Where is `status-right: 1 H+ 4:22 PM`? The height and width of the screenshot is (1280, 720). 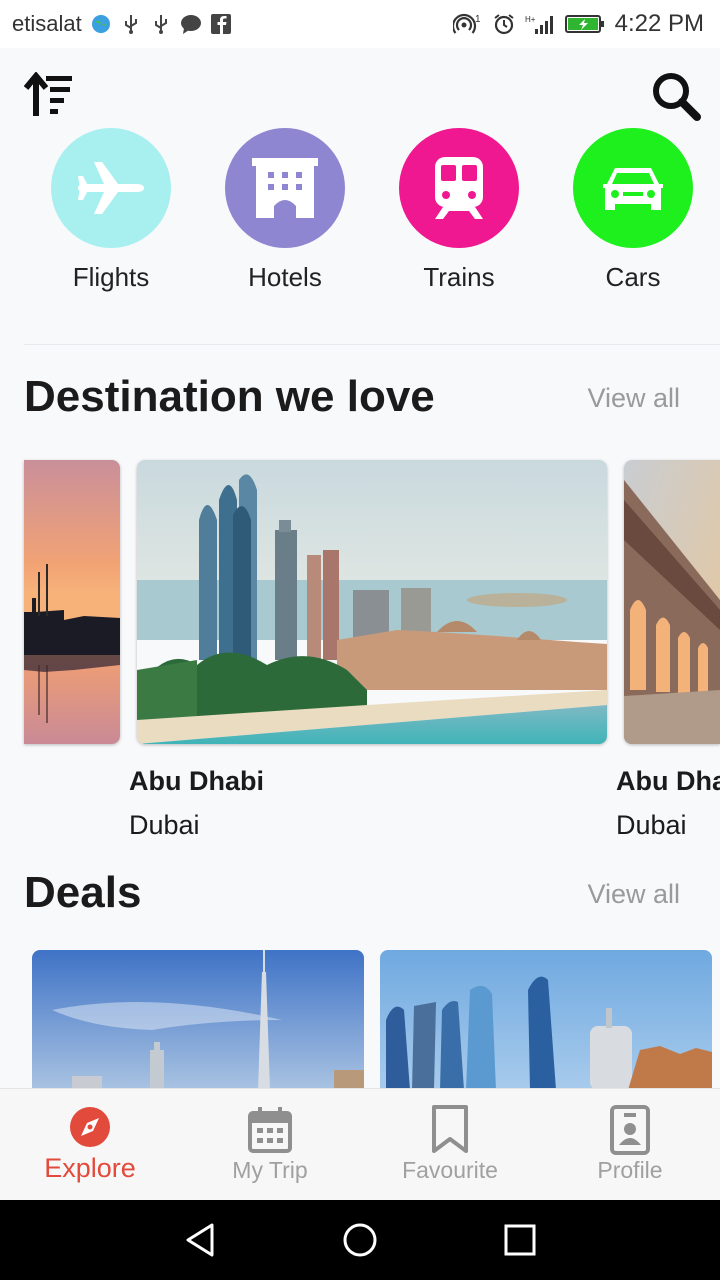 status-right: 1 H+ 4:22 PM is located at coordinates (578, 24).